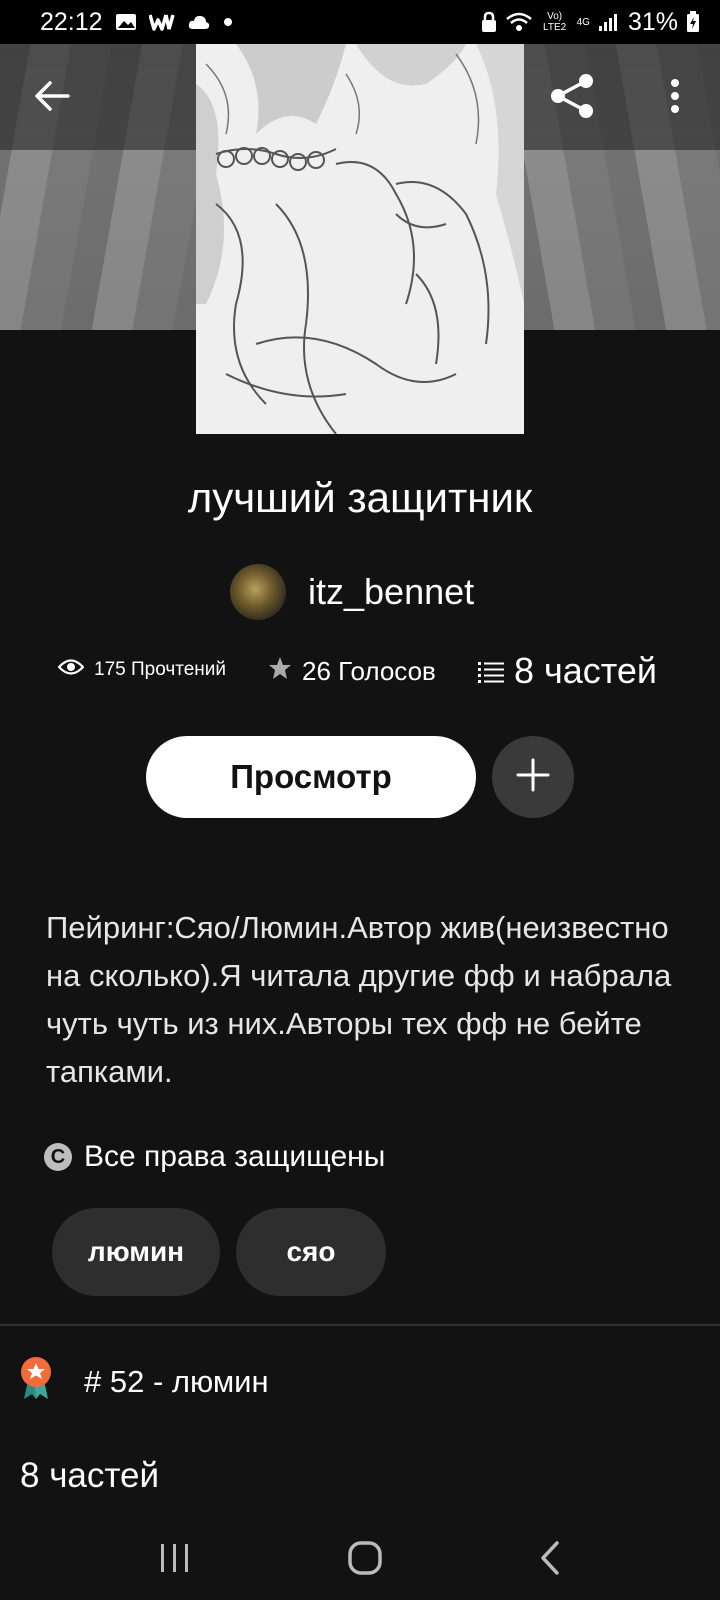  Describe the element at coordinates (583, 22) in the screenshot. I see `signal-label: 4G` at that location.